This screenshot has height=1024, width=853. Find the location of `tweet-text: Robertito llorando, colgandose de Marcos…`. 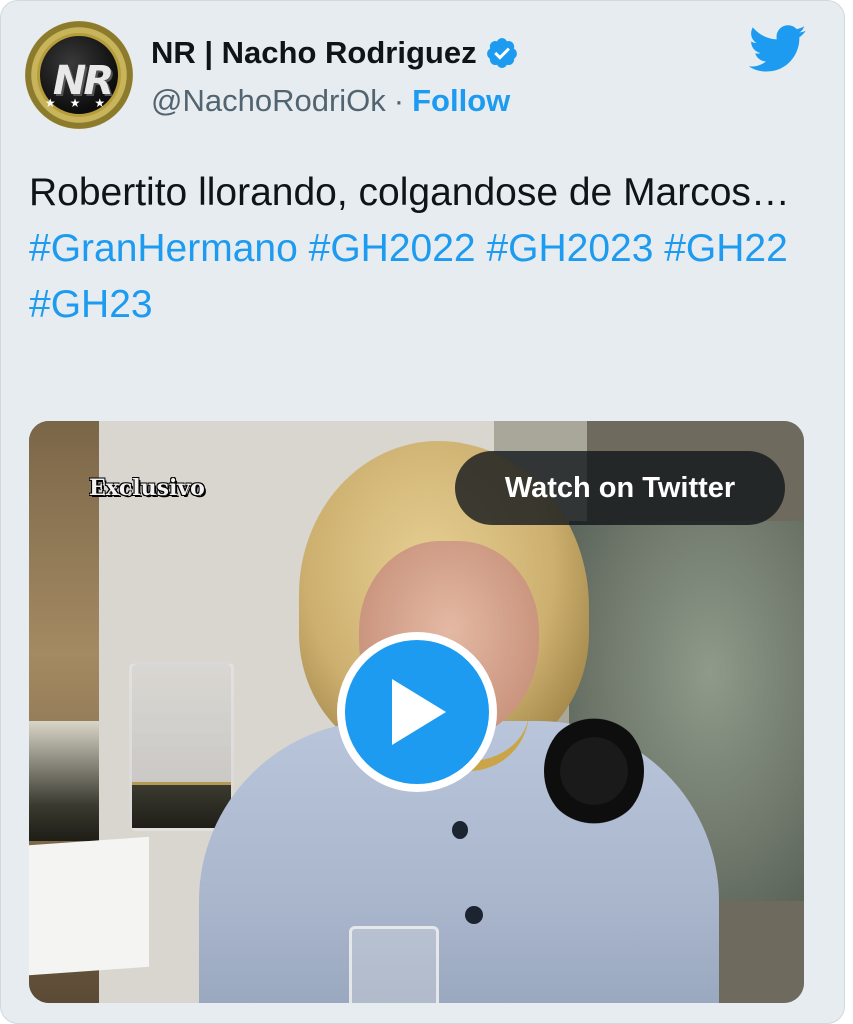

tweet-text: Robertito llorando, colgandose de Marcos… is located at coordinates (409, 192).